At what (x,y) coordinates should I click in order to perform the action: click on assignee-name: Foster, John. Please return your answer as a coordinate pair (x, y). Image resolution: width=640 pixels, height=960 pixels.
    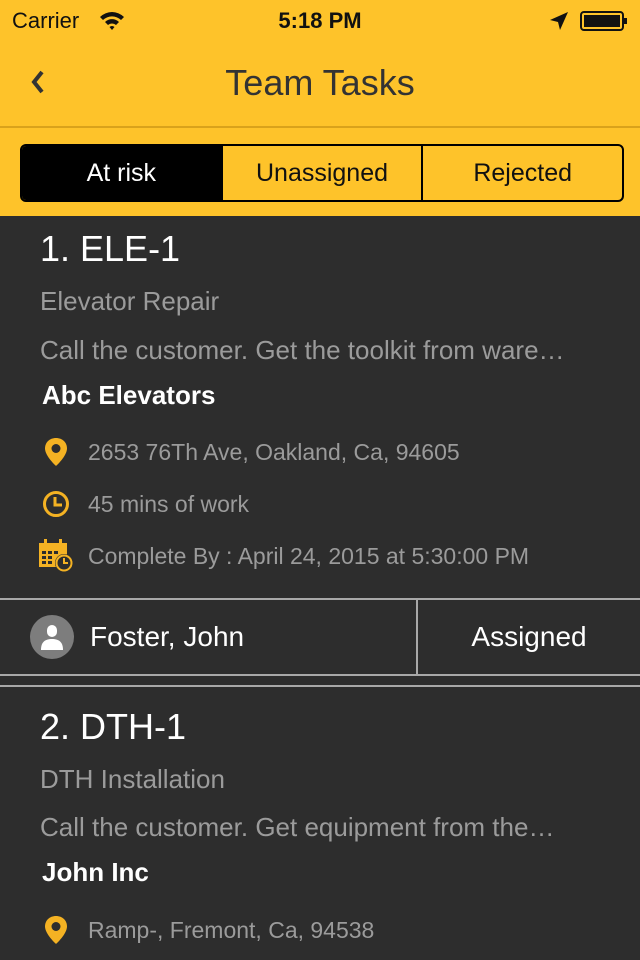
    Looking at the image, I should click on (167, 636).